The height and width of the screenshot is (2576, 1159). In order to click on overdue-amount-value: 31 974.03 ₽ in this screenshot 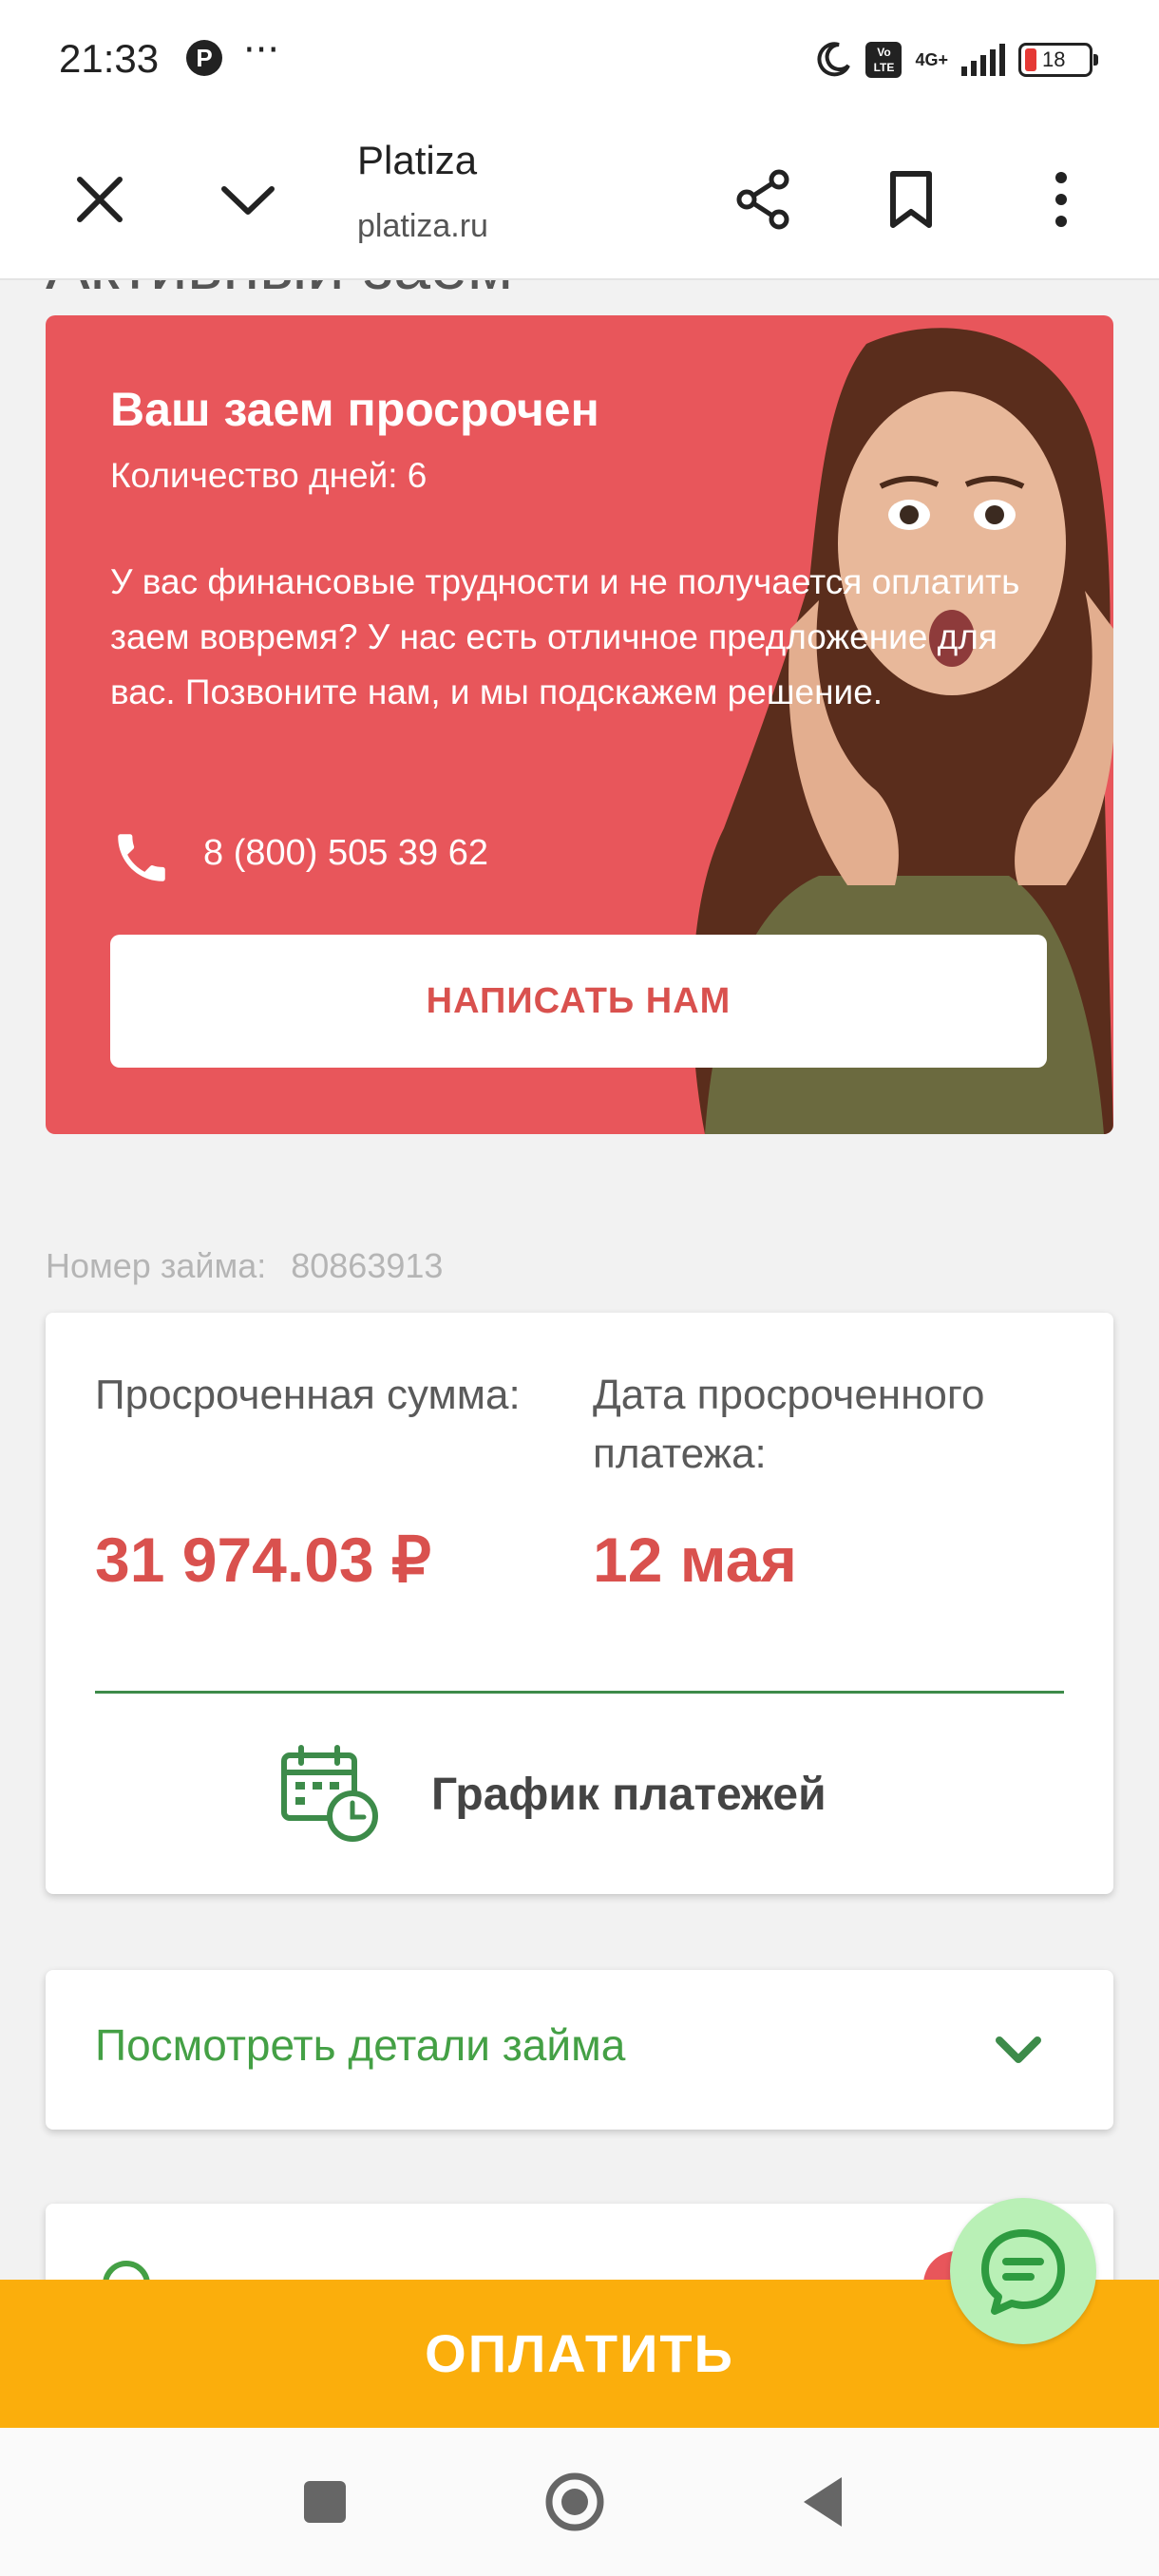, I will do `click(263, 1560)`.